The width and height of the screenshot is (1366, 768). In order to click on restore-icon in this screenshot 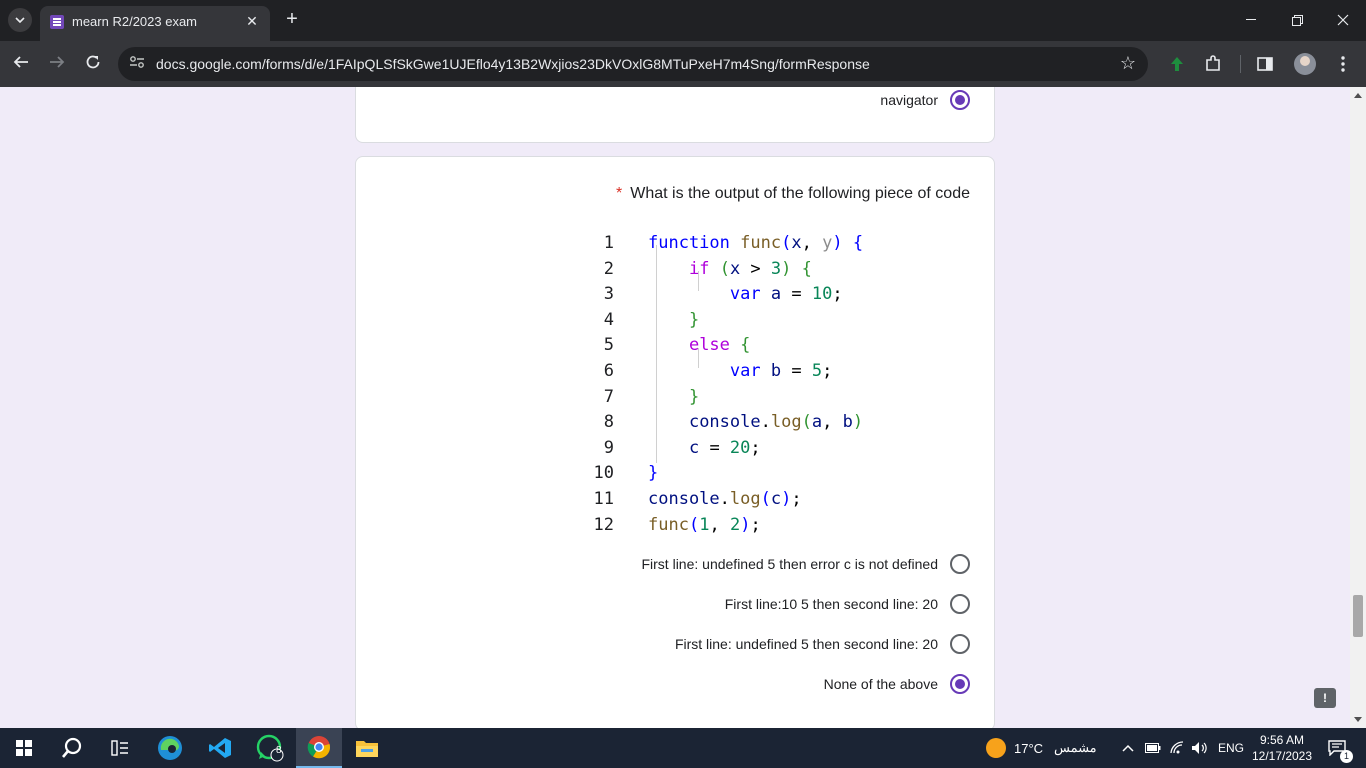, I will do `click(1297, 20)`.